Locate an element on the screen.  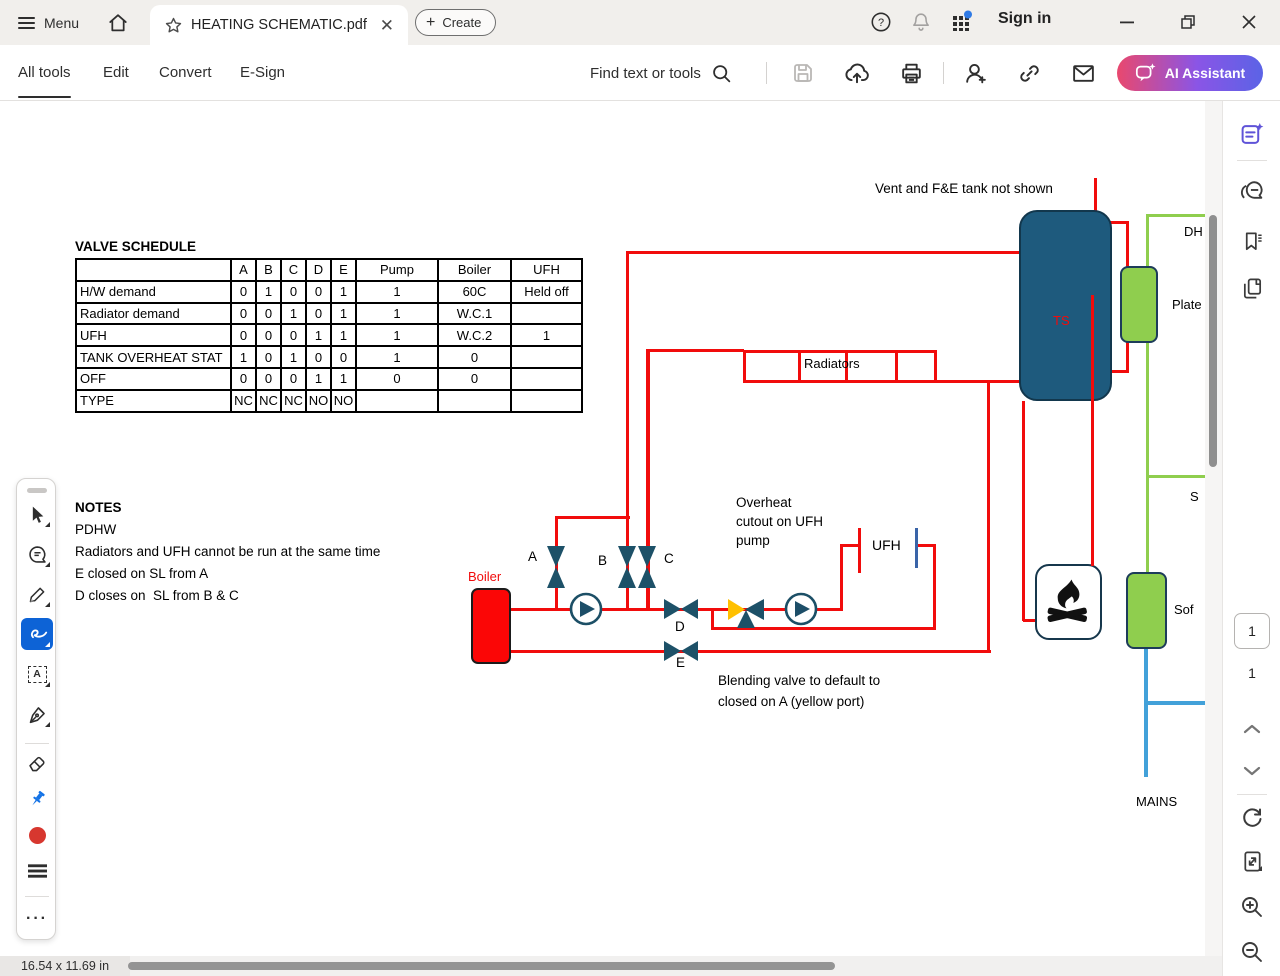
create-button: + Create is located at coordinates (456, 22).